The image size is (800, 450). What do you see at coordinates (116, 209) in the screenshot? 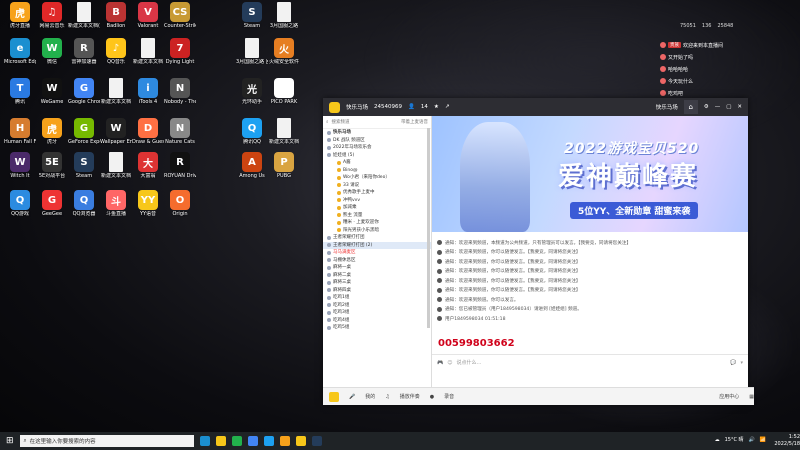
I see `desktop-icon: 斗斗鱼直播` at bounding box center [116, 209].